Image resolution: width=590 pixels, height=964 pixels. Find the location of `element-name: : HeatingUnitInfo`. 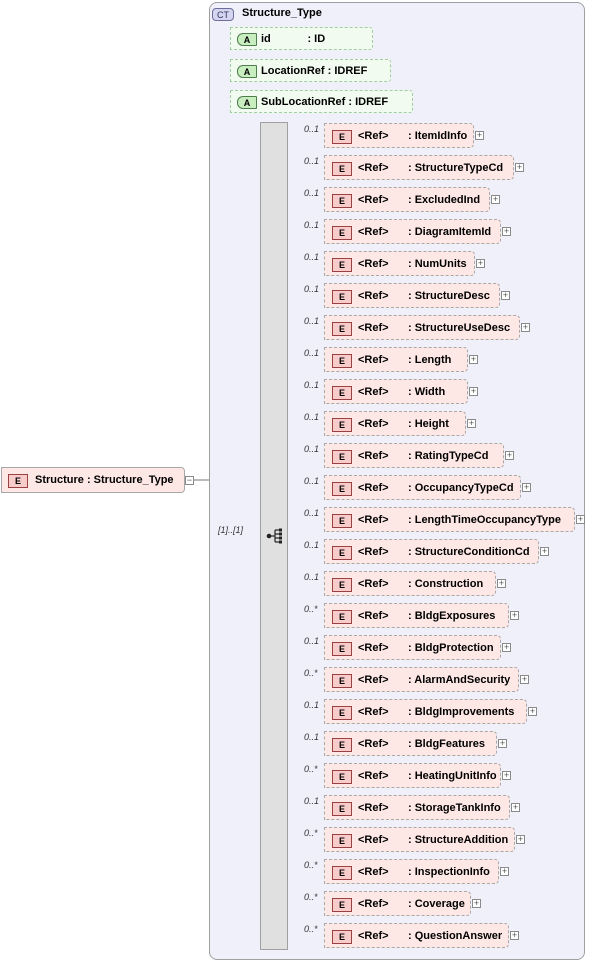

element-name: : HeatingUnitInfo is located at coordinates (452, 776).